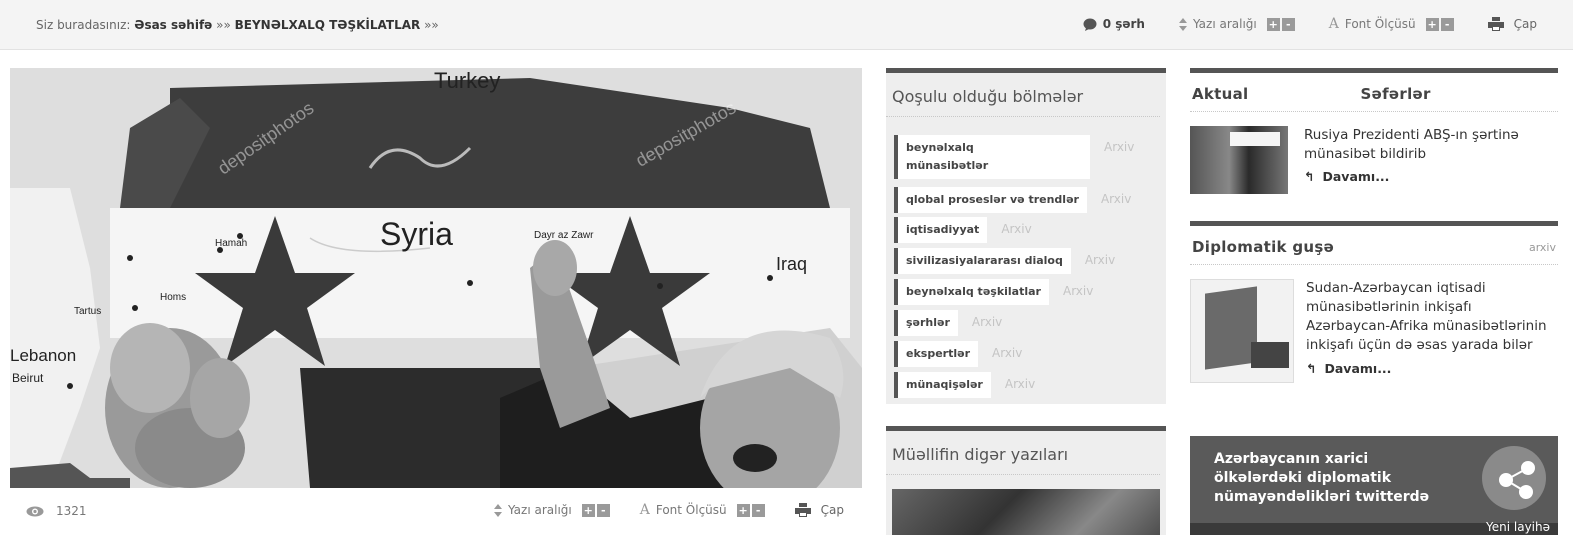  Describe the element at coordinates (28, 378) in the screenshot. I see `map-label-beirut: Beirut` at that location.